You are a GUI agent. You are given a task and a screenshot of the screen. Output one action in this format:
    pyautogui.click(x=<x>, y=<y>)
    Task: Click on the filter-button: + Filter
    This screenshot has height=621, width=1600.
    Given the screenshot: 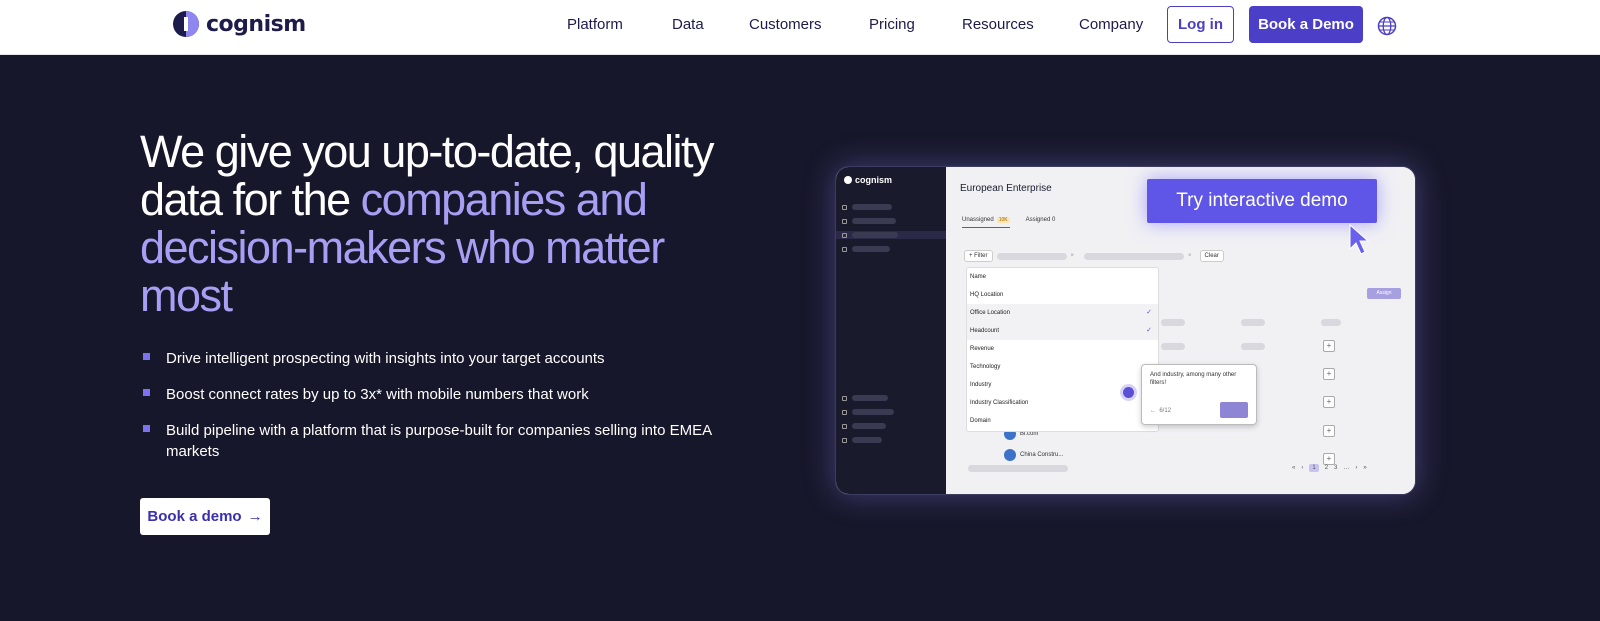 What is the action you would take?
    pyautogui.click(x=978, y=256)
    